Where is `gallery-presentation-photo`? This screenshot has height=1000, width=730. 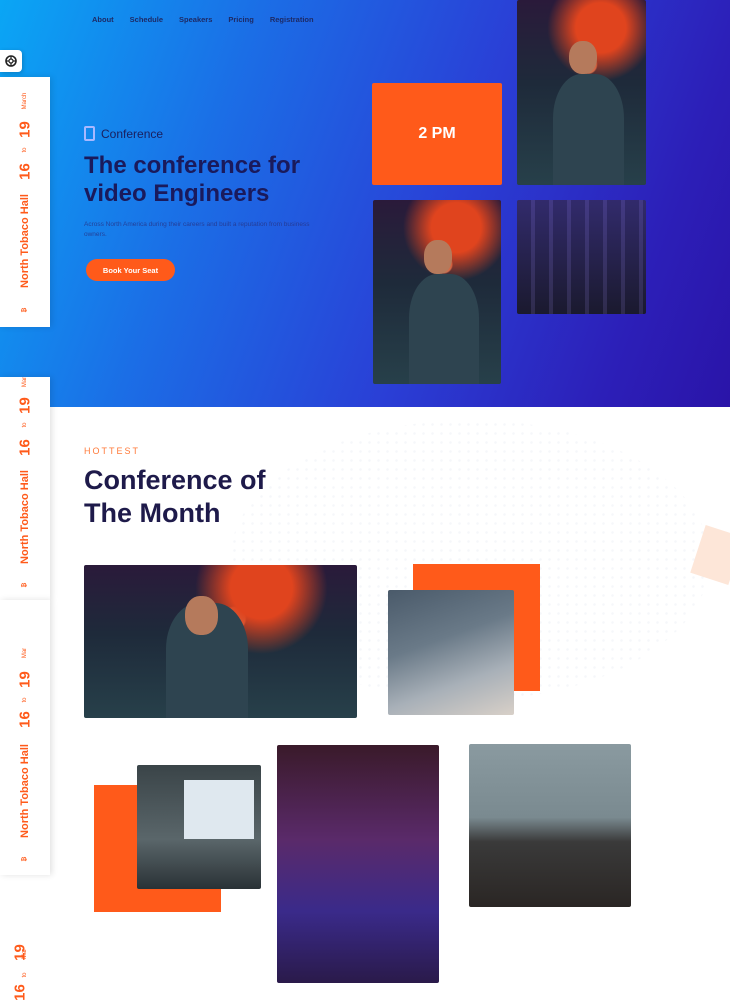
gallery-presentation-photo is located at coordinates (199, 827).